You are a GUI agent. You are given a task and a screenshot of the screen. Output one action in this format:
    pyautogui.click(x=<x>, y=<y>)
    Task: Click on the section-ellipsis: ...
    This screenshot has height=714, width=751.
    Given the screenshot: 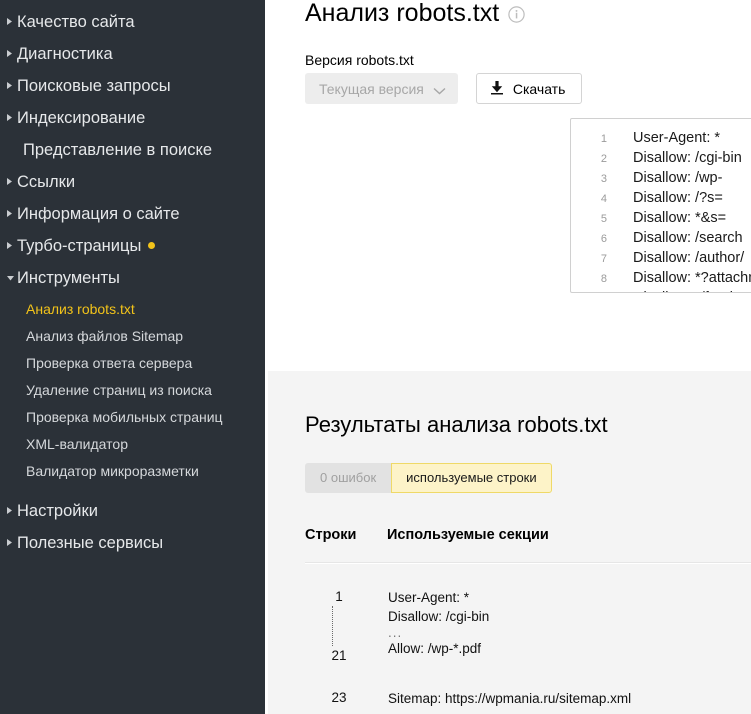 What is the action you would take?
    pyautogui.click(x=395, y=632)
    